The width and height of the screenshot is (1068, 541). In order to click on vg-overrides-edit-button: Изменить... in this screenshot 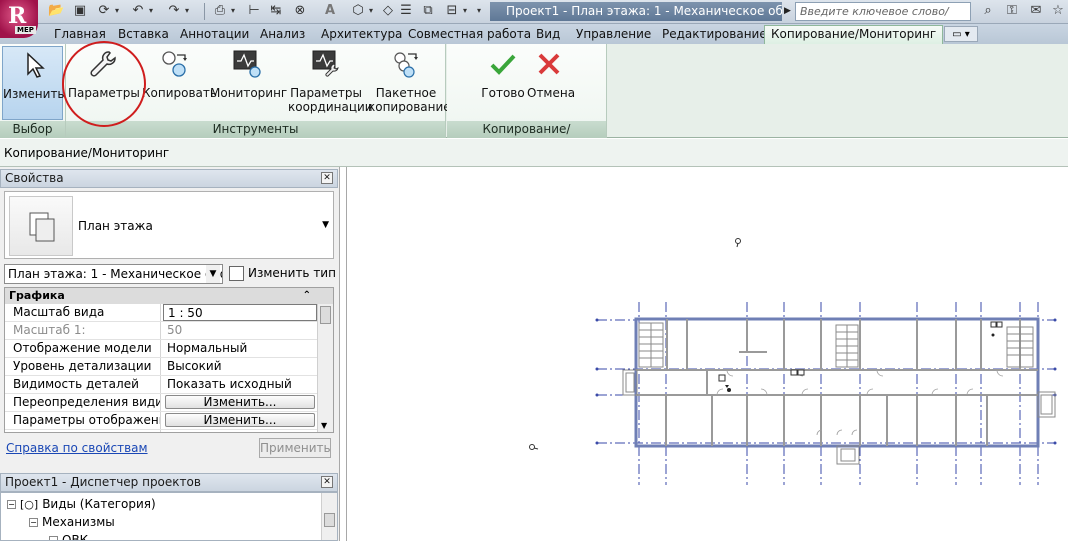, I will do `click(240, 402)`.